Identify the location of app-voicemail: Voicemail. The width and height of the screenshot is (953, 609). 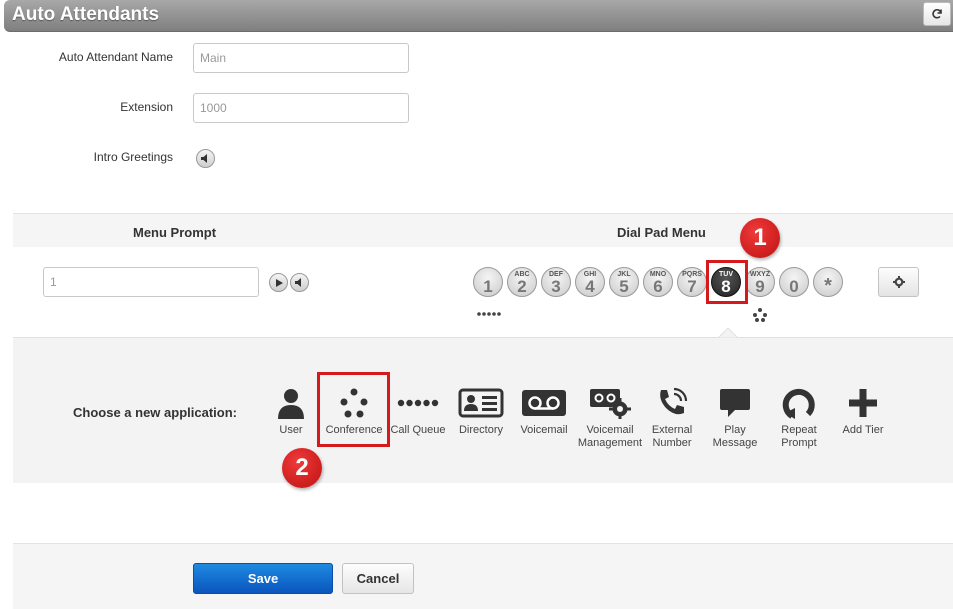
(544, 411).